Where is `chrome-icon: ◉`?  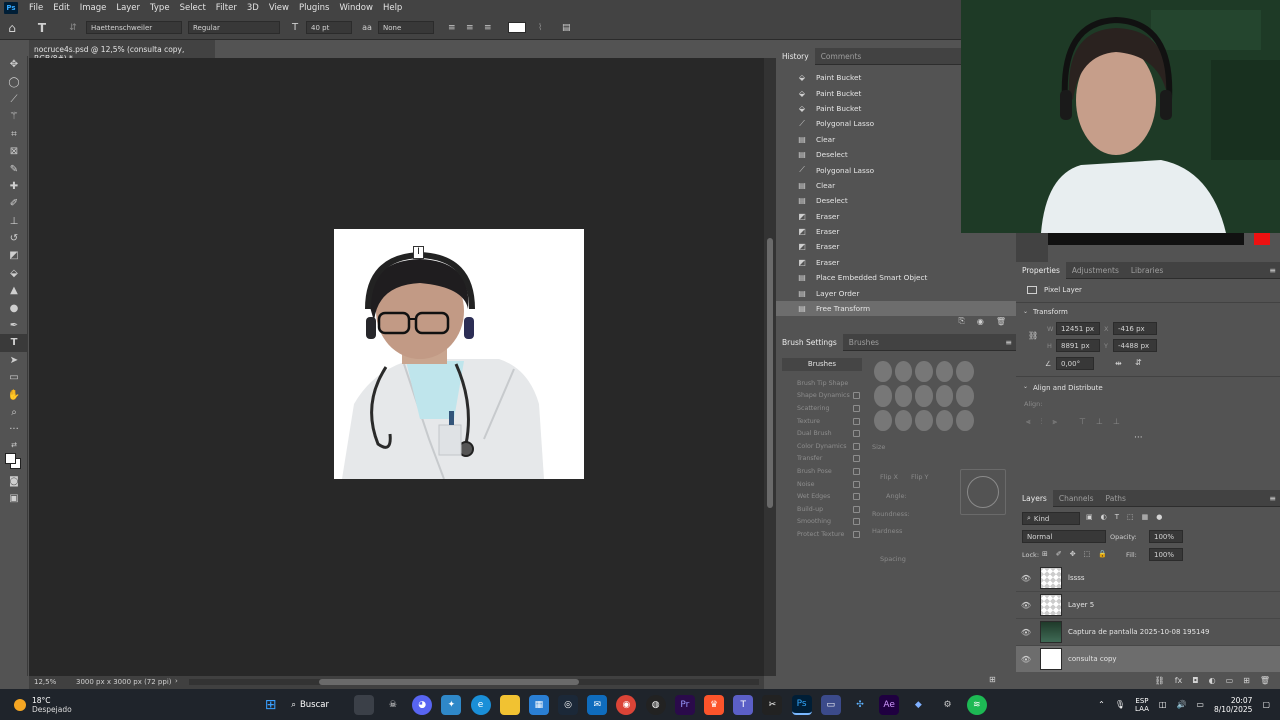 chrome-icon: ◉ is located at coordinates (626, 704).